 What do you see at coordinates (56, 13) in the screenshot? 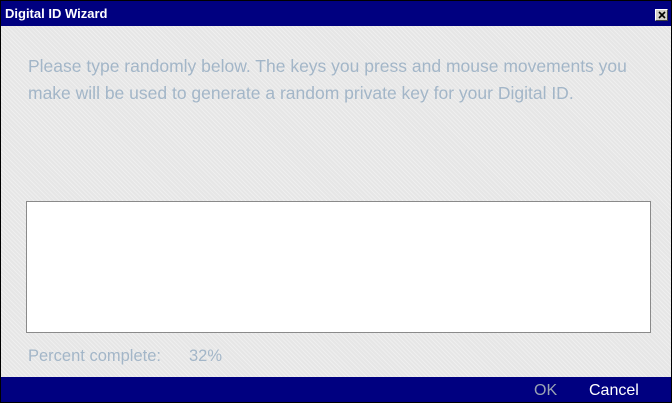
I see `window-title: Digital ID Wizard` at bounding box center [56, 13].